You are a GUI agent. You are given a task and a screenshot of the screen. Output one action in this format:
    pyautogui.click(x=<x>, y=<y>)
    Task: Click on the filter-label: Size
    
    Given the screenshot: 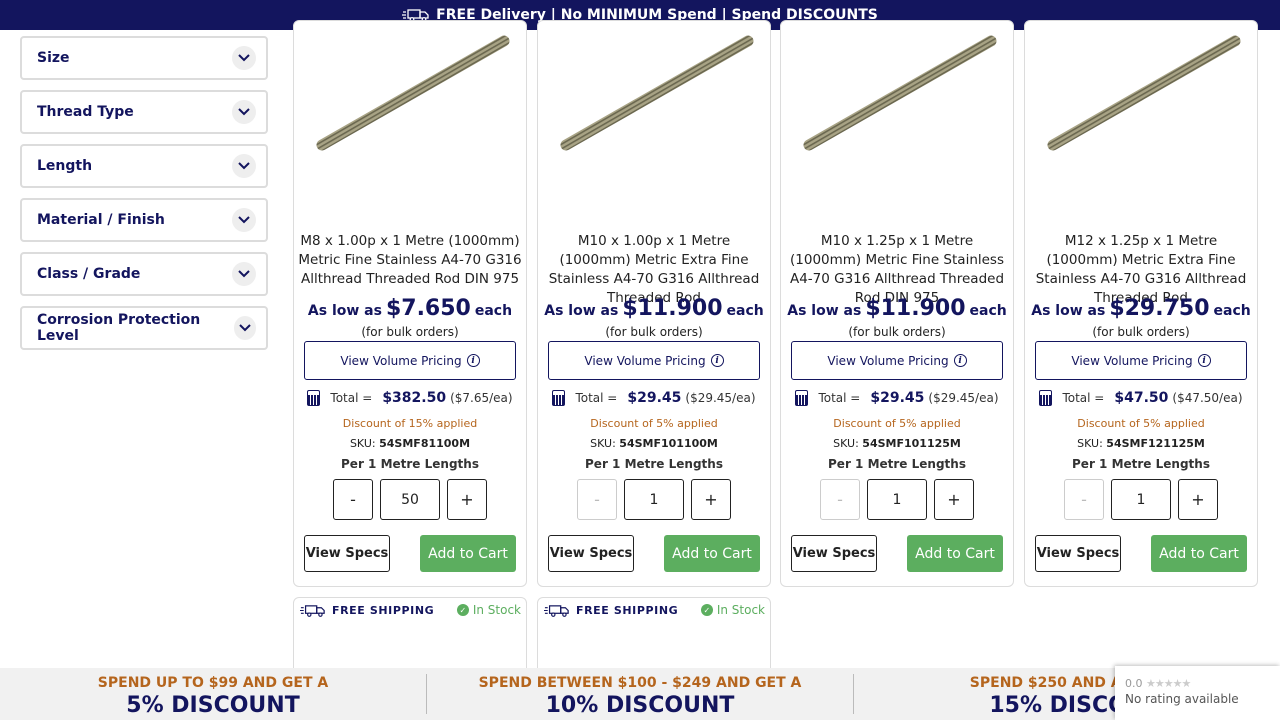 What is the action you would take?
    pyautogui.click(x=53, y=58)
    